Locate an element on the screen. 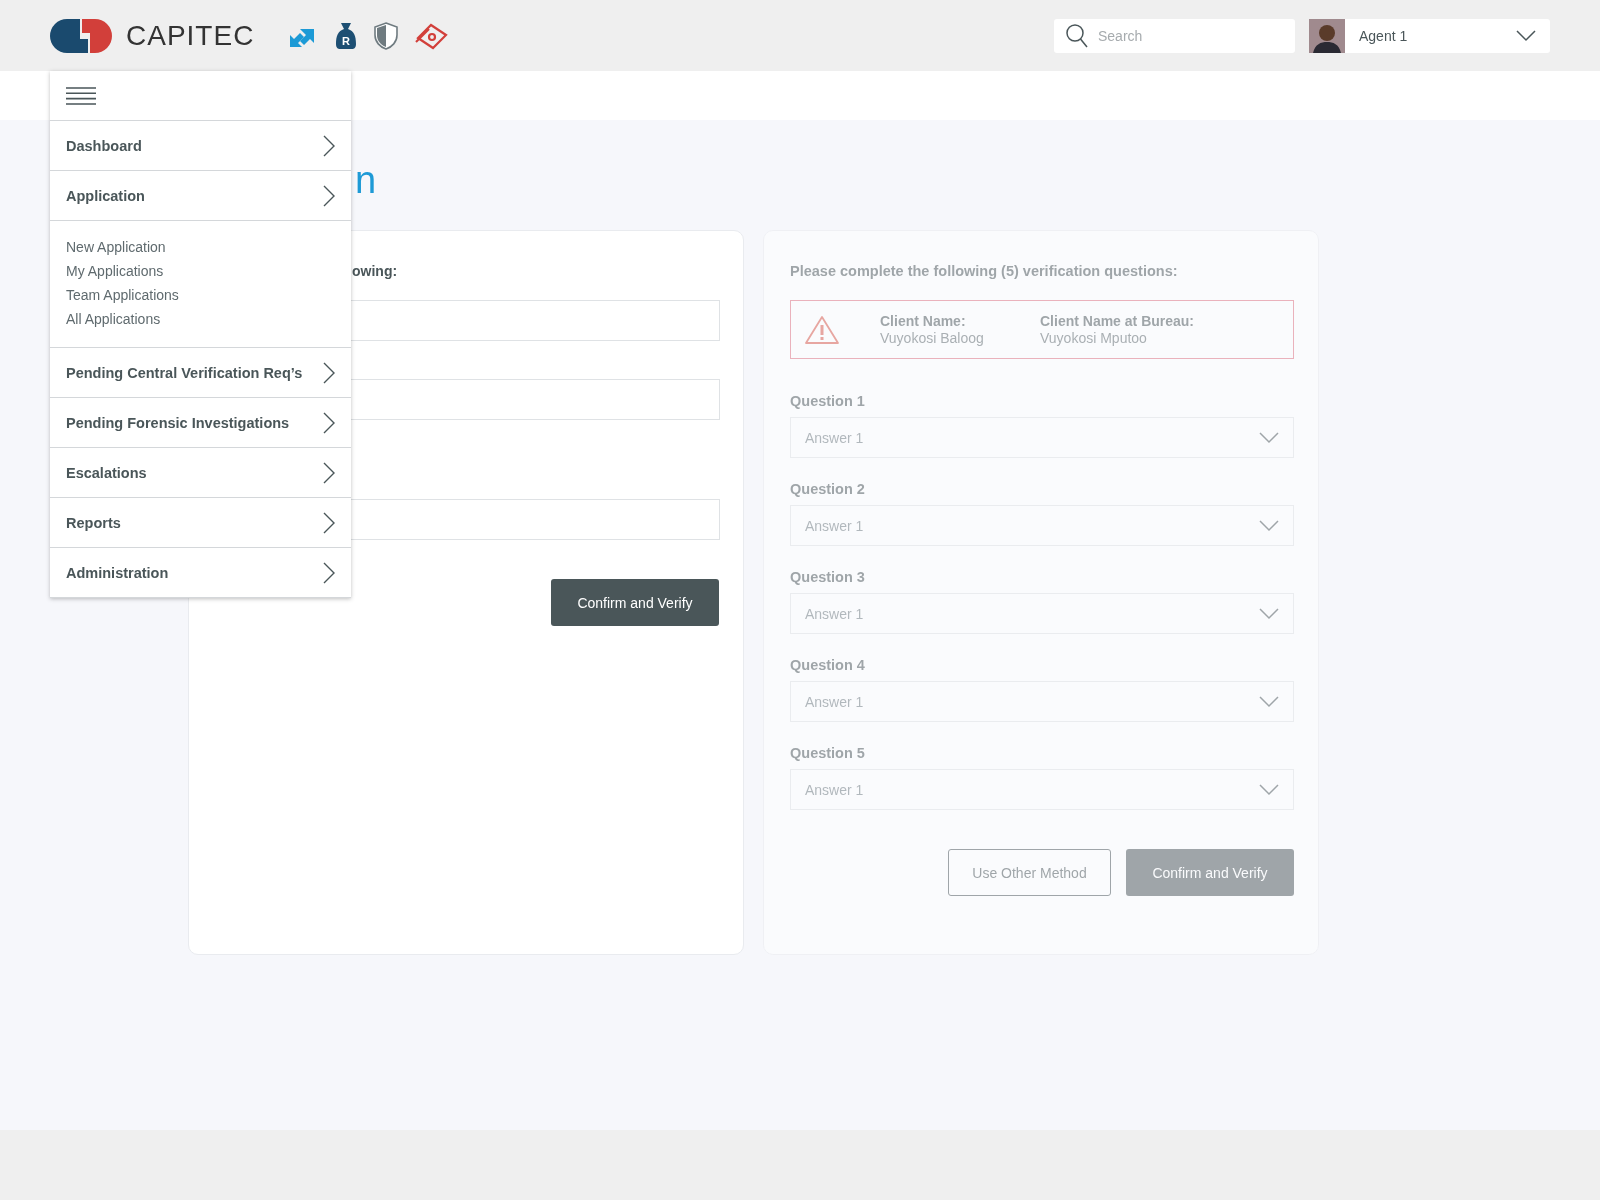  menu-item: Application is located at coordinates (200, 196).